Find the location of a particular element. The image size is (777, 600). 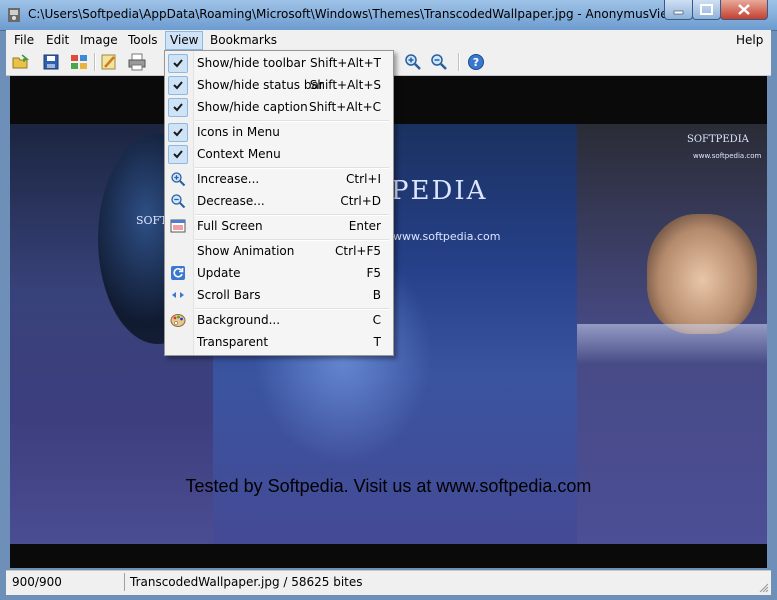

menu-item-label: Show/hide status bar is located at coordinates (260, 85).